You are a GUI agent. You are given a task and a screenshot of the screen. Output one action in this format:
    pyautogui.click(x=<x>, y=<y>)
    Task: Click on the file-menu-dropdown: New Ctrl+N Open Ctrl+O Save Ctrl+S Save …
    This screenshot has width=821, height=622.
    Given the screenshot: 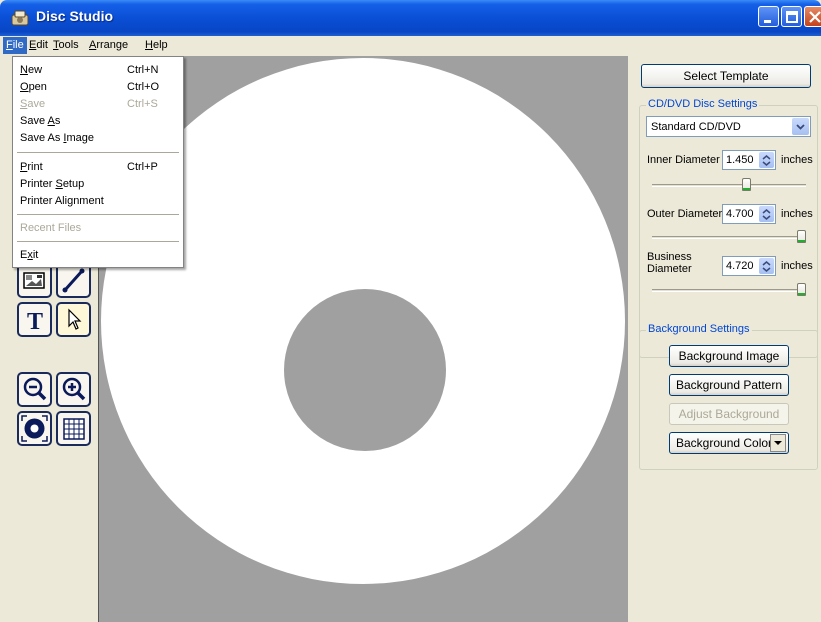 What is the action you would take?
    pyautogui.click(x=98, y=162)
    